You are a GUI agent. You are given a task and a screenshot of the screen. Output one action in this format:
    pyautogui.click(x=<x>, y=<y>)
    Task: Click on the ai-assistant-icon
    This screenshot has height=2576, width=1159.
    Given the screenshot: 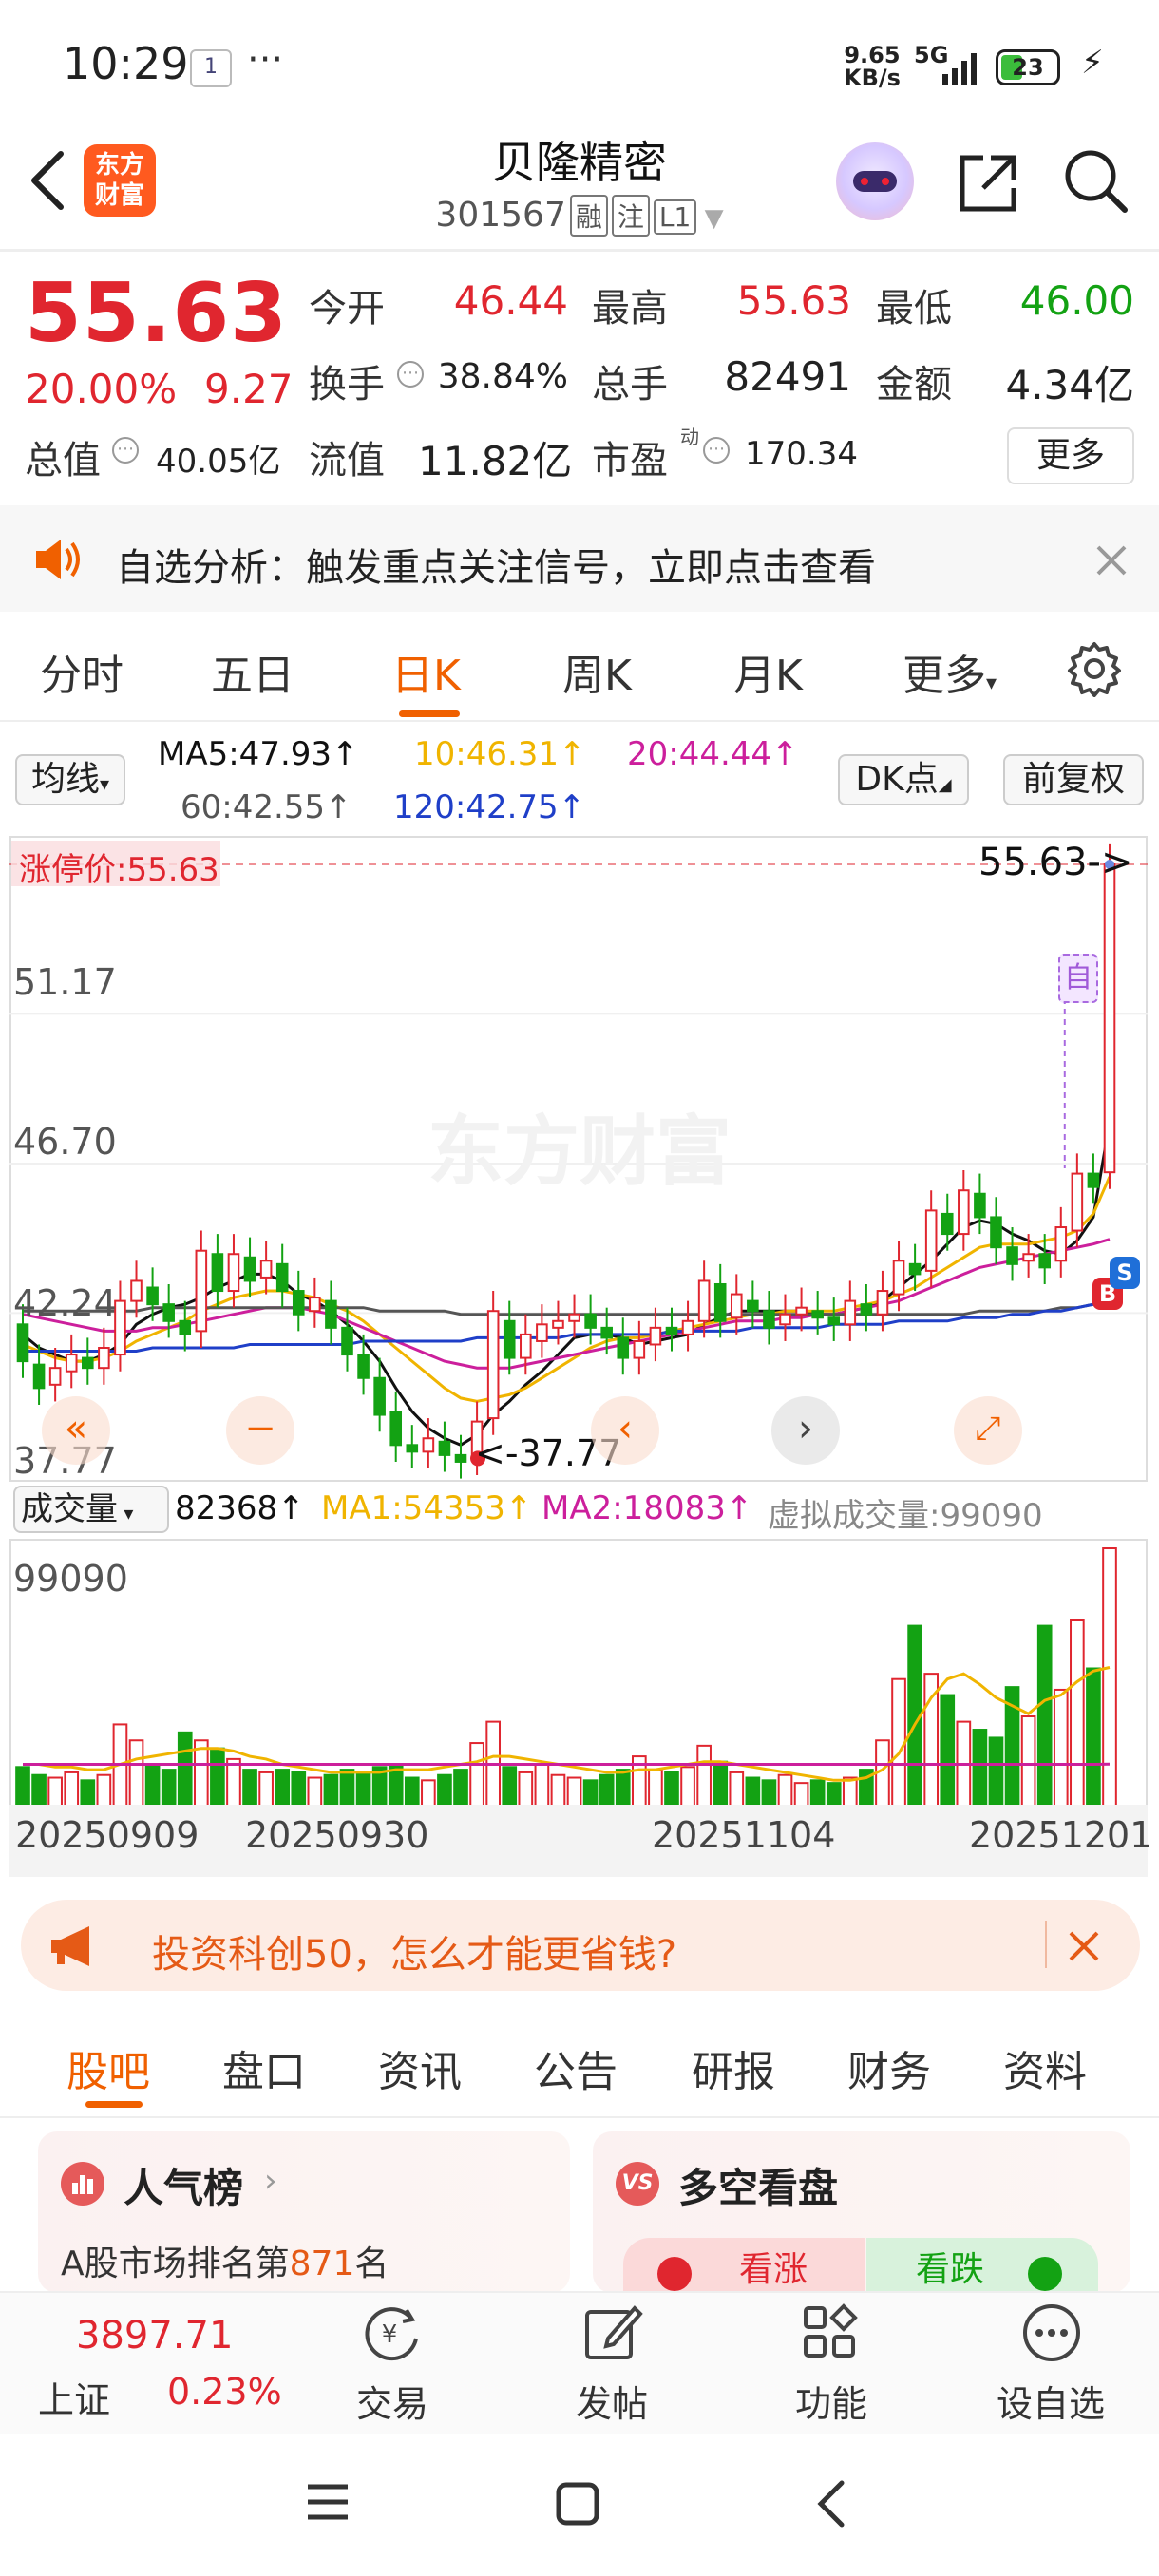 What is the action you would take?
    pyautogui.click(x=875, y=181)
    